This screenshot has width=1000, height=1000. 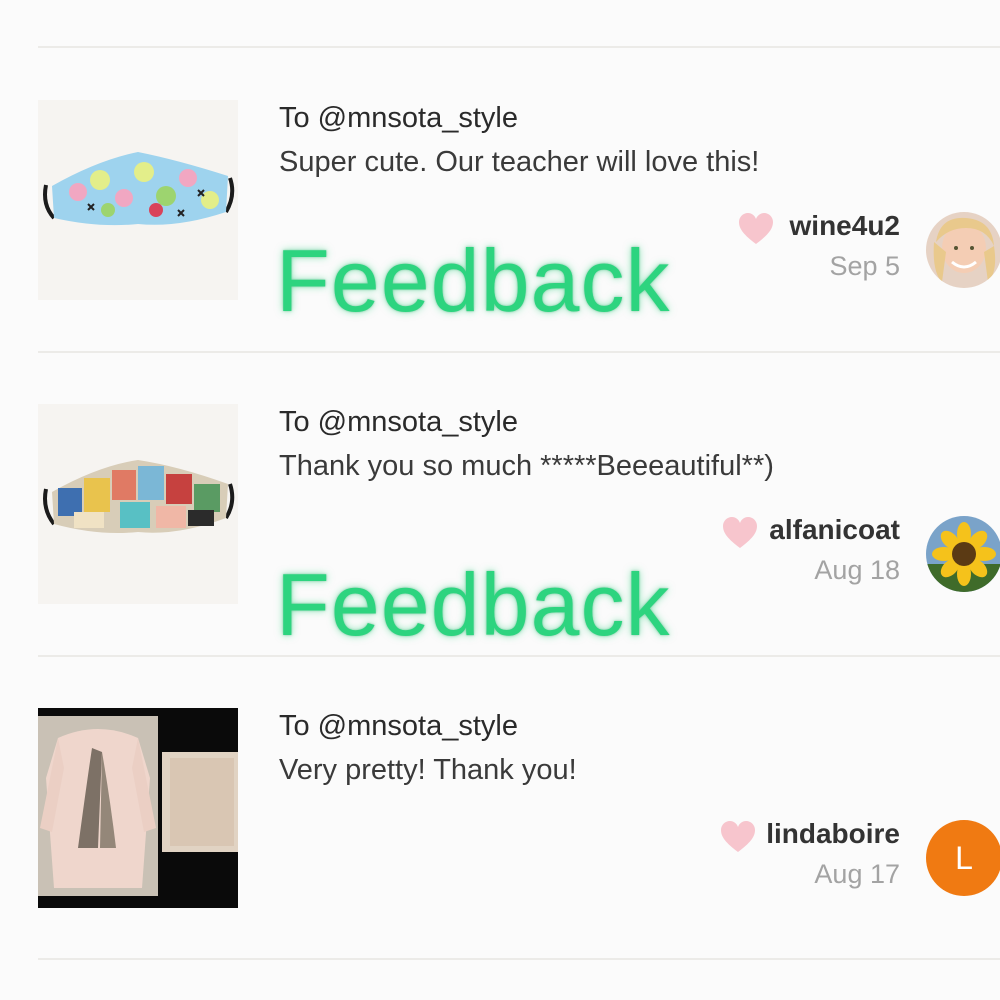 I want to click on sunflower-icon, so click(x=963, y=554).